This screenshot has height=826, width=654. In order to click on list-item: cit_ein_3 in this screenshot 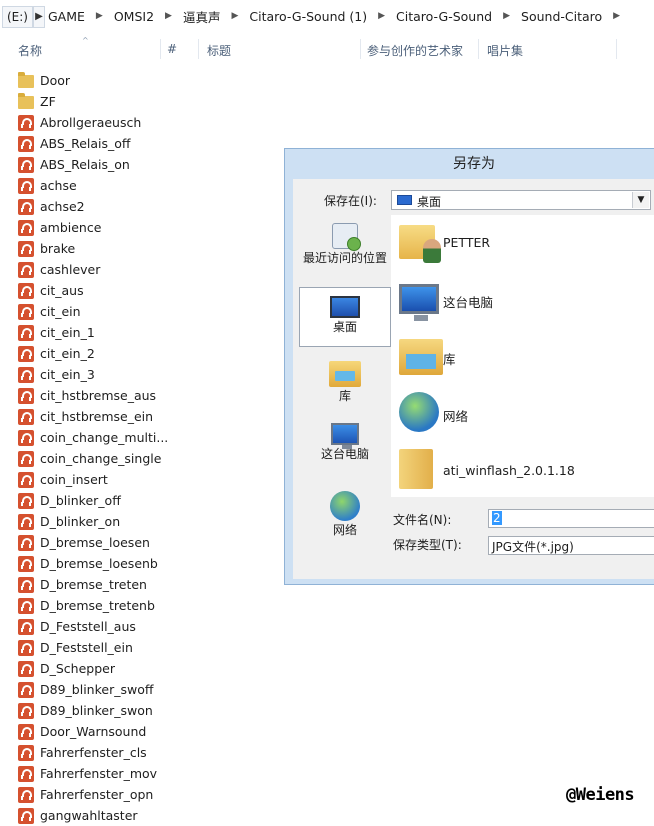, I will do `click(143, 374)`.